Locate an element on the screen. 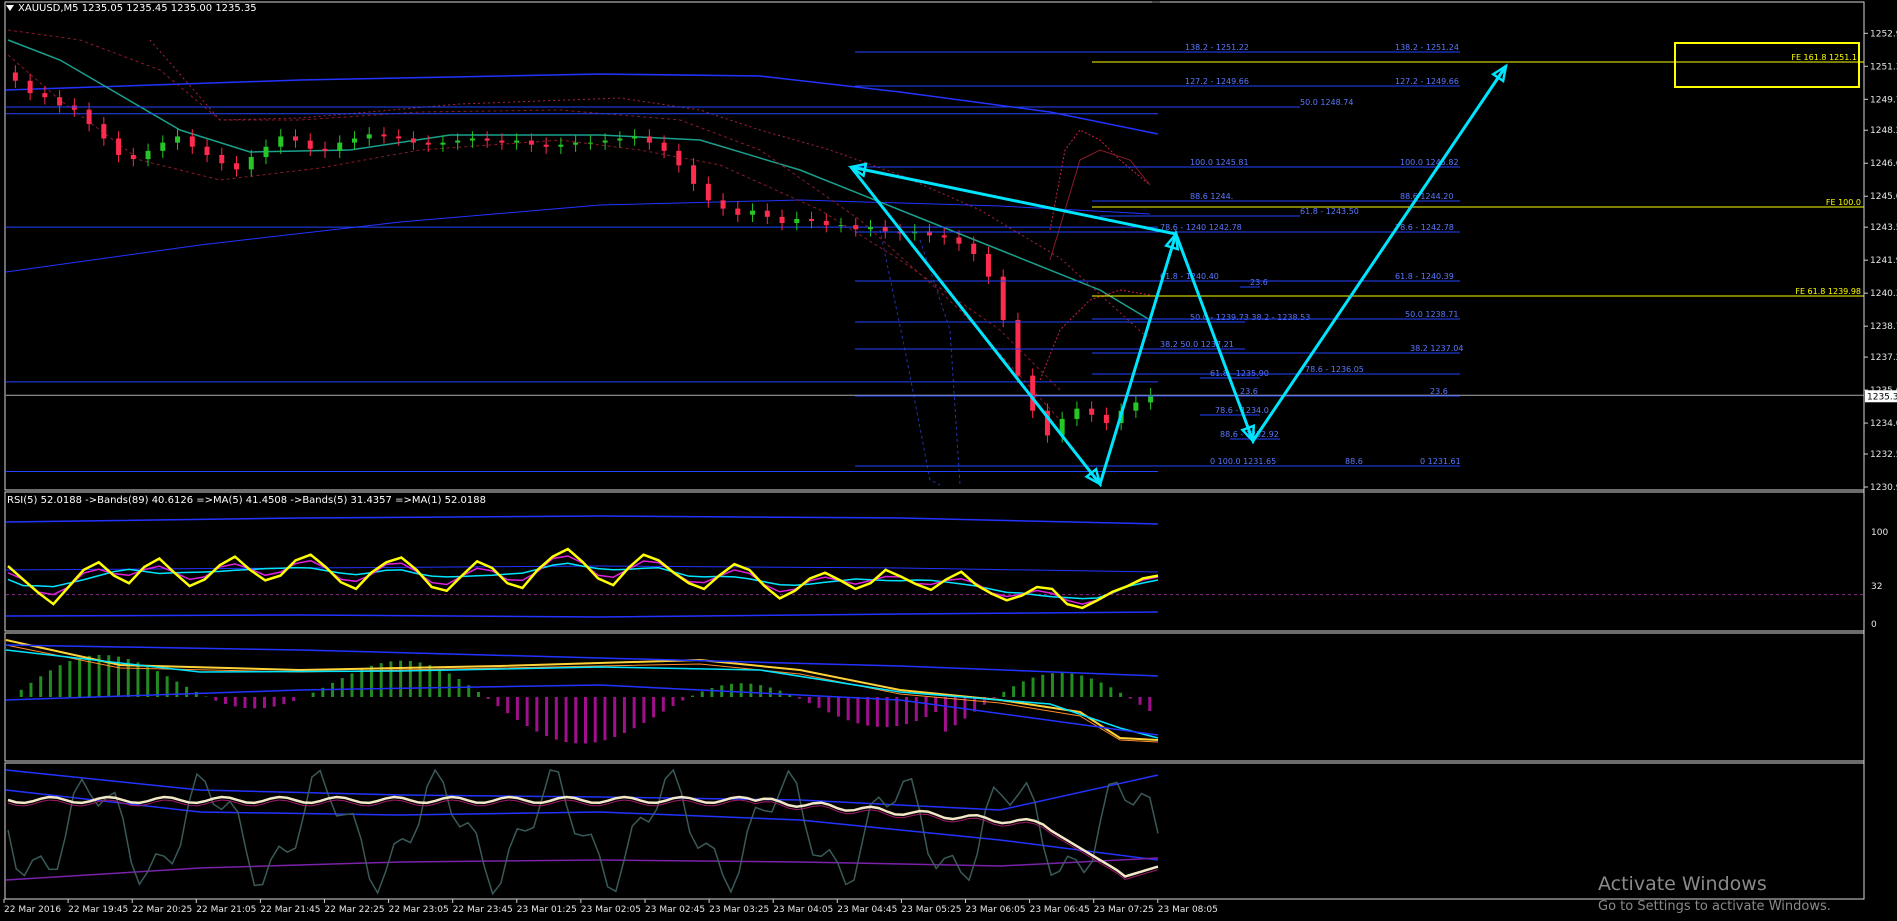  fibo-right-label: 88.6 1244.20 is located at coordinates (1426, 196).